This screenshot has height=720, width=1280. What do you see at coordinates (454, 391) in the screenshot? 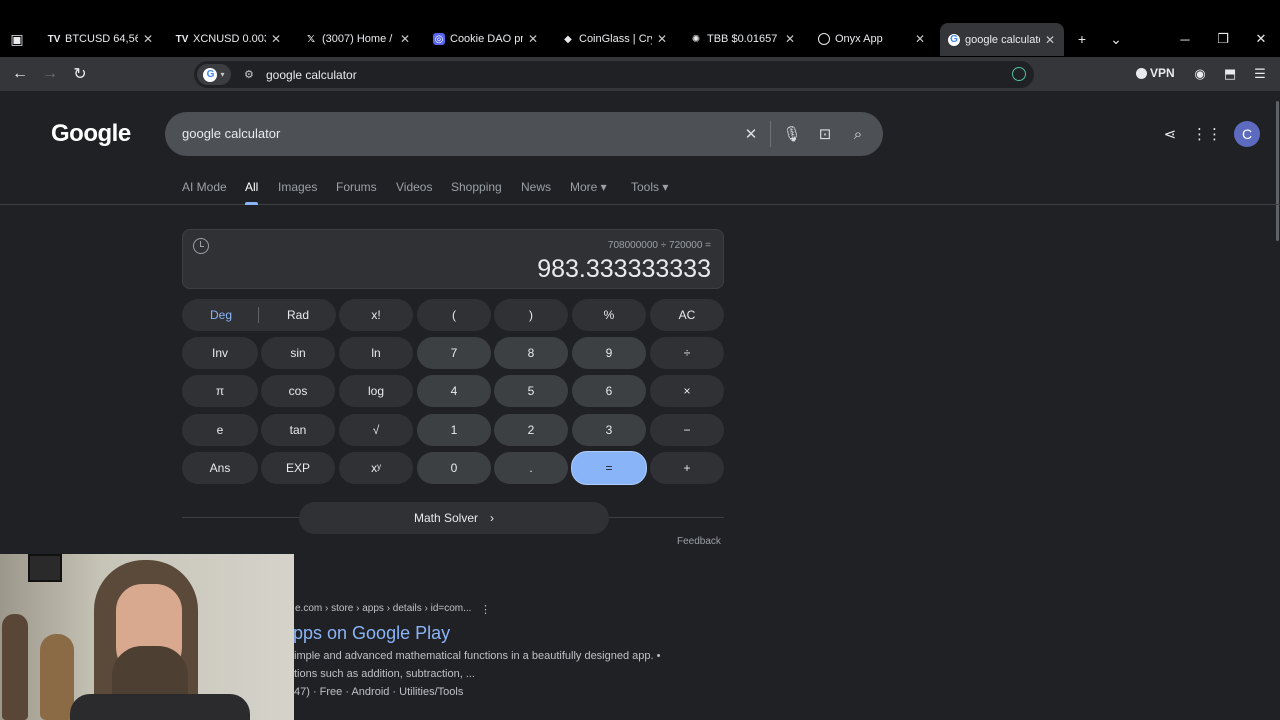
I see `digit-4-button: 4` at bounding box center [454, 391].